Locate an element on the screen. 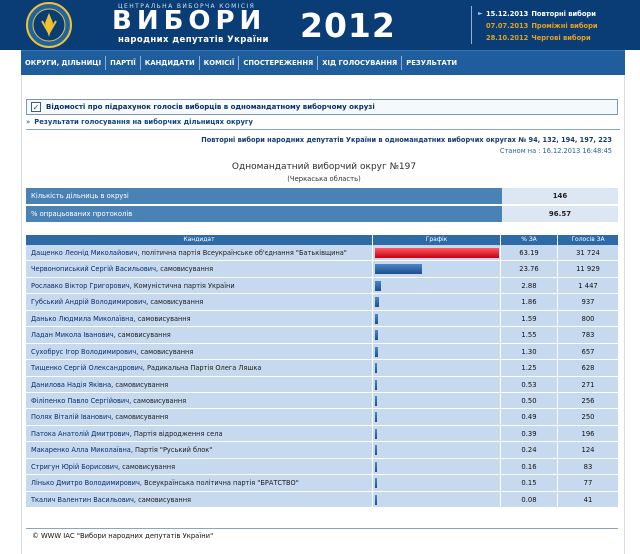  votes-cell: 250 is located at coordinates (587, 417).